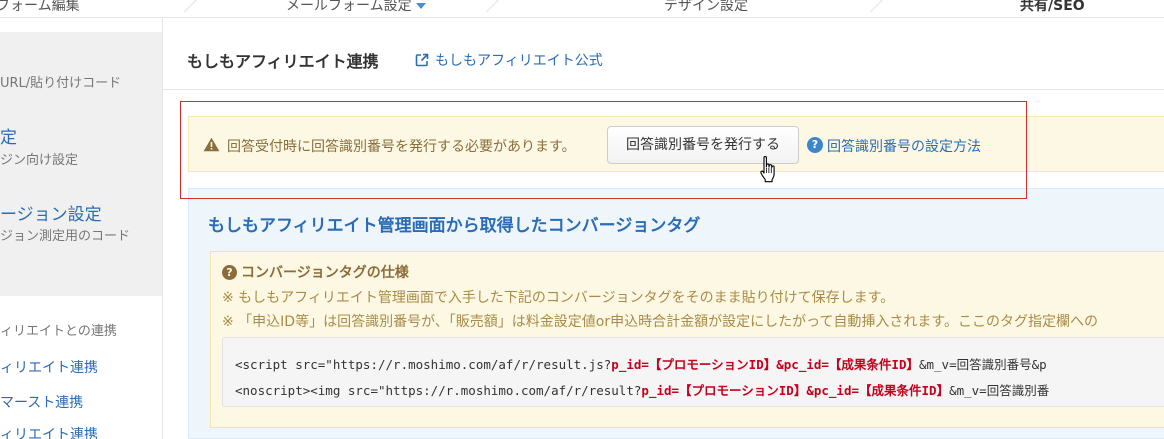  What do you see at coordinates (40, 7) in the screenshot?
I see `nav-tab-form-edit: フォーム編集` at bounding box center [40, 7].